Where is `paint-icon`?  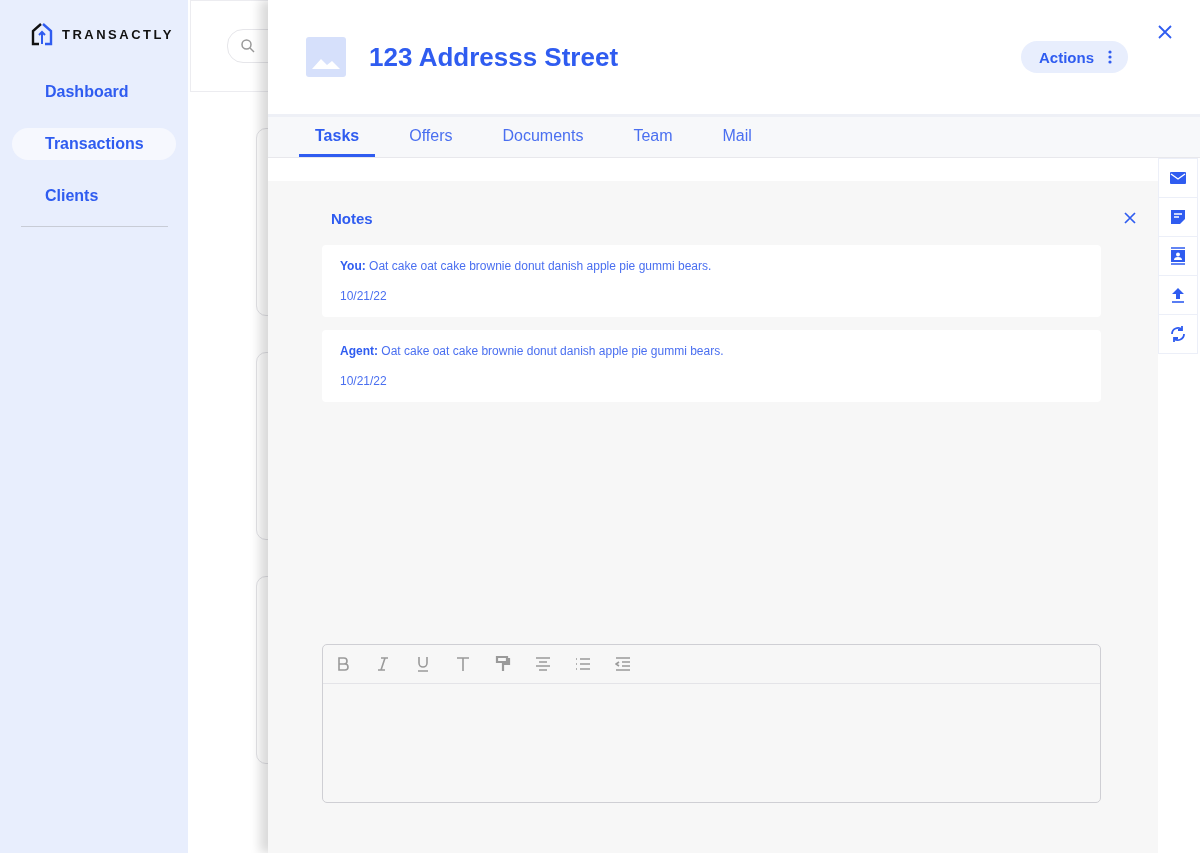
paint-icon is located at coordinates (503, 664).